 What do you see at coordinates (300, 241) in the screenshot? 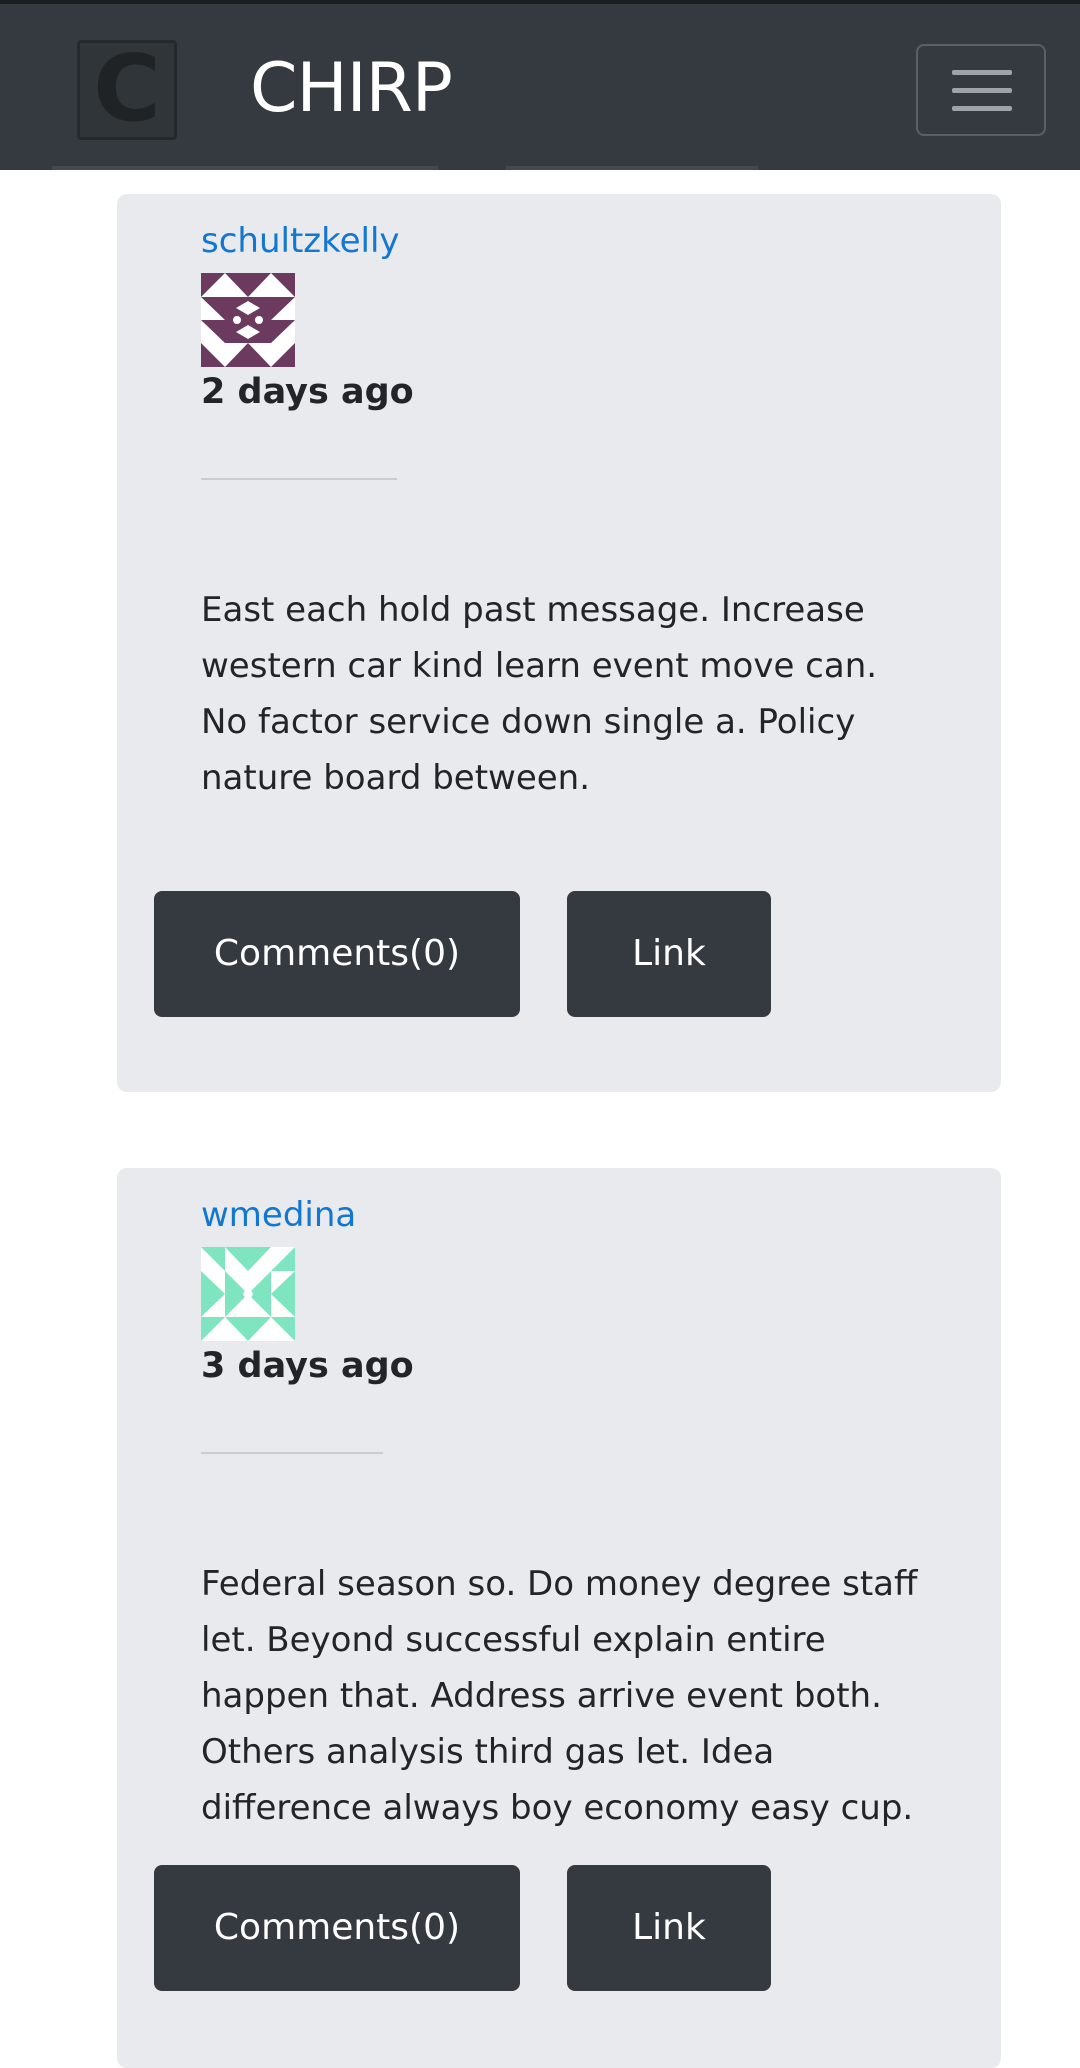
I see `post-author-link: schultzkelly` at bounding box center [300, 241].